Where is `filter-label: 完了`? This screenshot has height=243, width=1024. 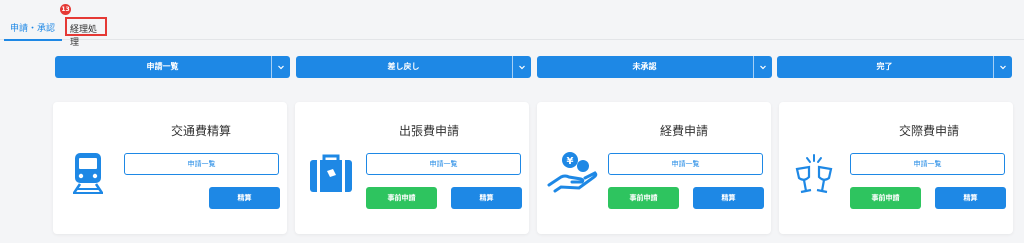
filter-label: 完了 is located at coordinates (884, 66).